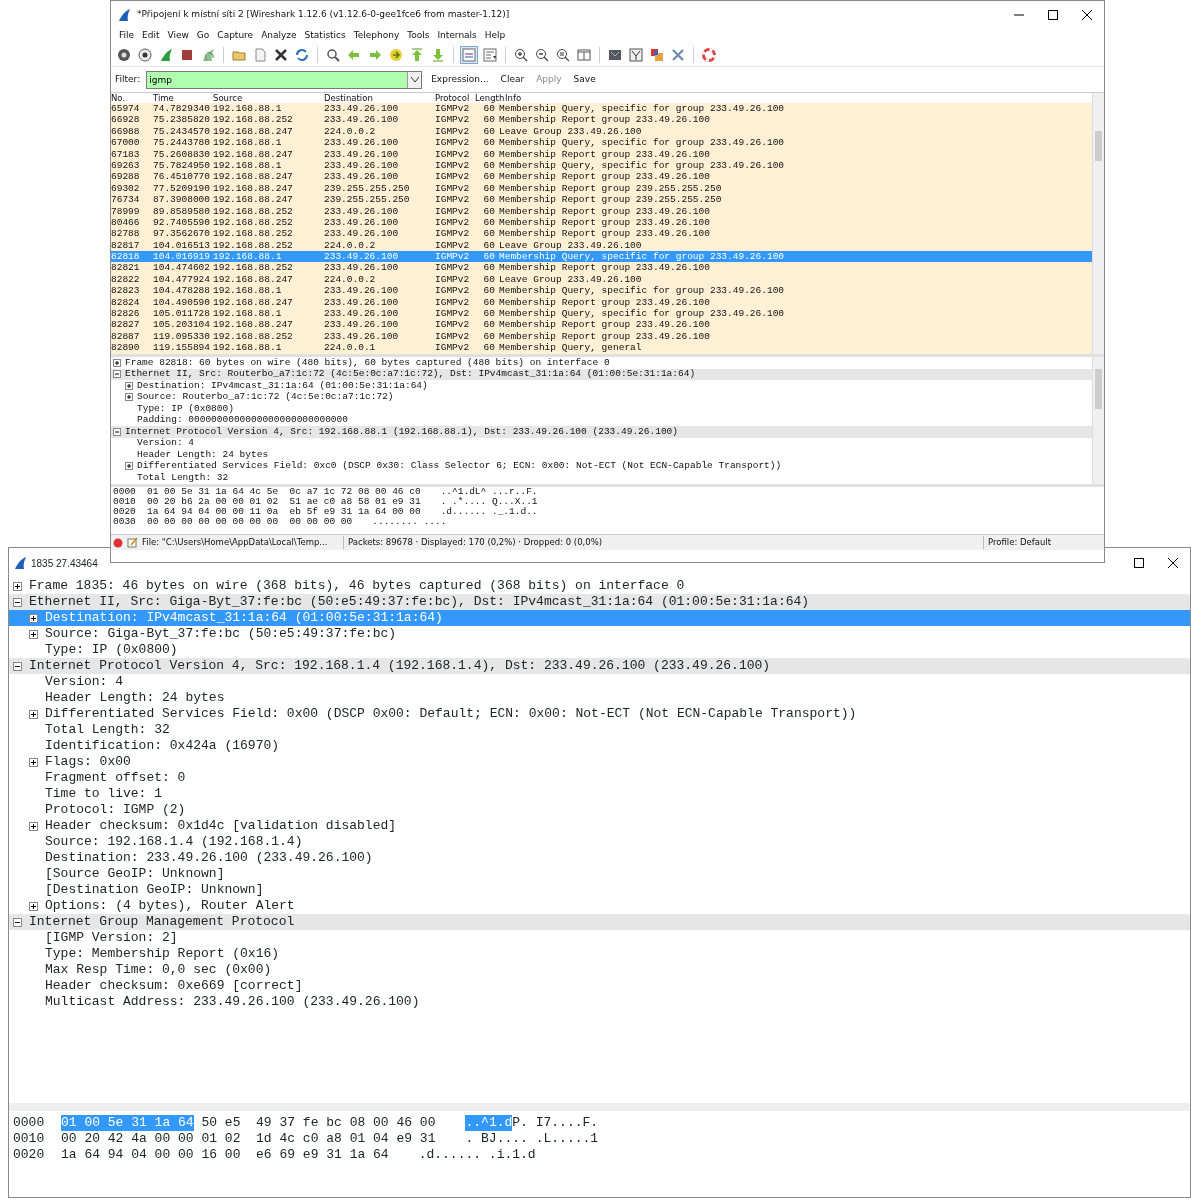 The height and width of the screenshot is (1200, 1191). Describe the element at coordinates (318, 1123) in the screenshot. I see `hex-bytes: 50 e5 49 37 fe bc 08 00 46 00` at that location.